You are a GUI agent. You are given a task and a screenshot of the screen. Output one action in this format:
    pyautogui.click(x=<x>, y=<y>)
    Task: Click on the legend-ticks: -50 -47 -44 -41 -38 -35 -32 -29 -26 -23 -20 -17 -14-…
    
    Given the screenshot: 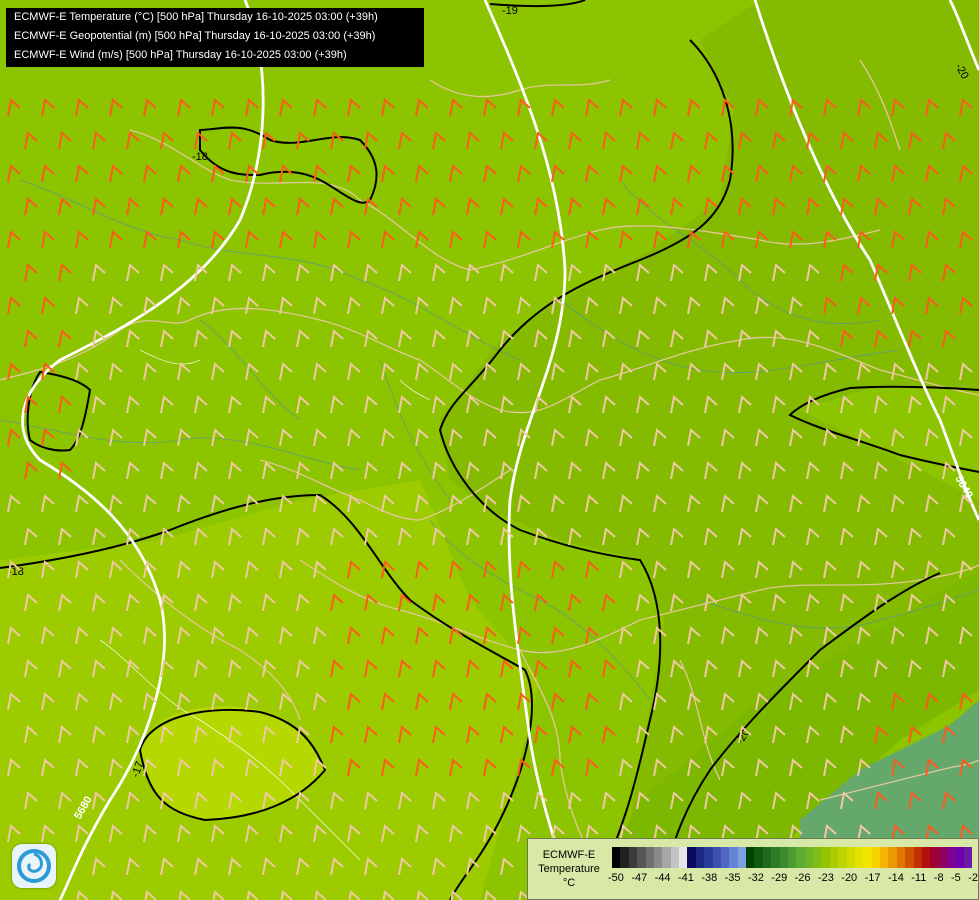 What is the action you would take?
    pyautogui.click(x=793, y=878)
    